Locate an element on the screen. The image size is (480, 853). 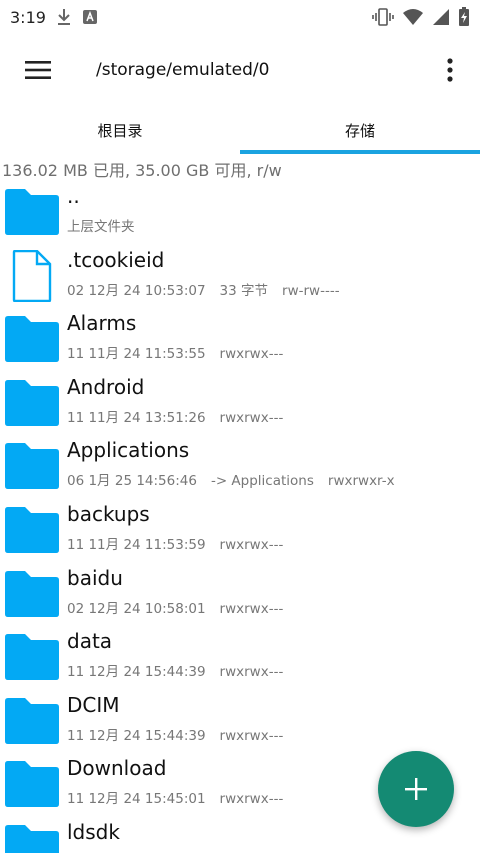
file-meta: 02 12月 24 10:53:07 33 字节 rw-rw---- is located at coordinates (210, 289).